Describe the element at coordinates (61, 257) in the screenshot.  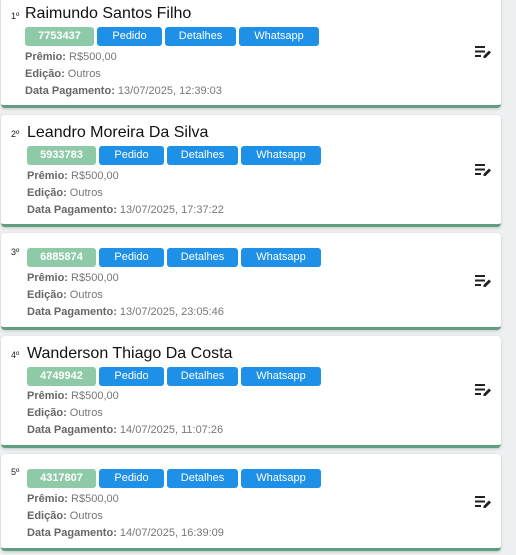
I see `order-code-badge: 6885874` at that location.